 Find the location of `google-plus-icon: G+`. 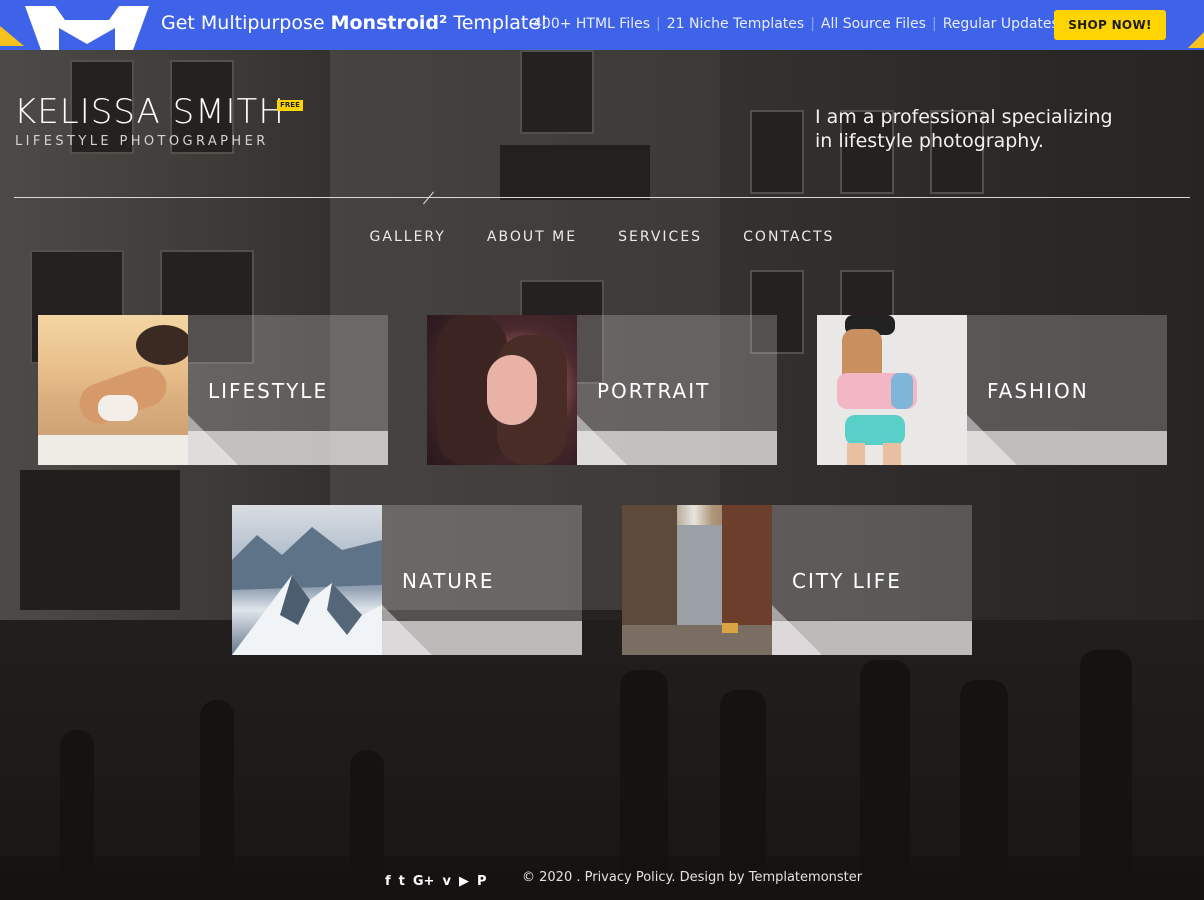

google-plus-icon: G+ is located at coordinates (424, 882).